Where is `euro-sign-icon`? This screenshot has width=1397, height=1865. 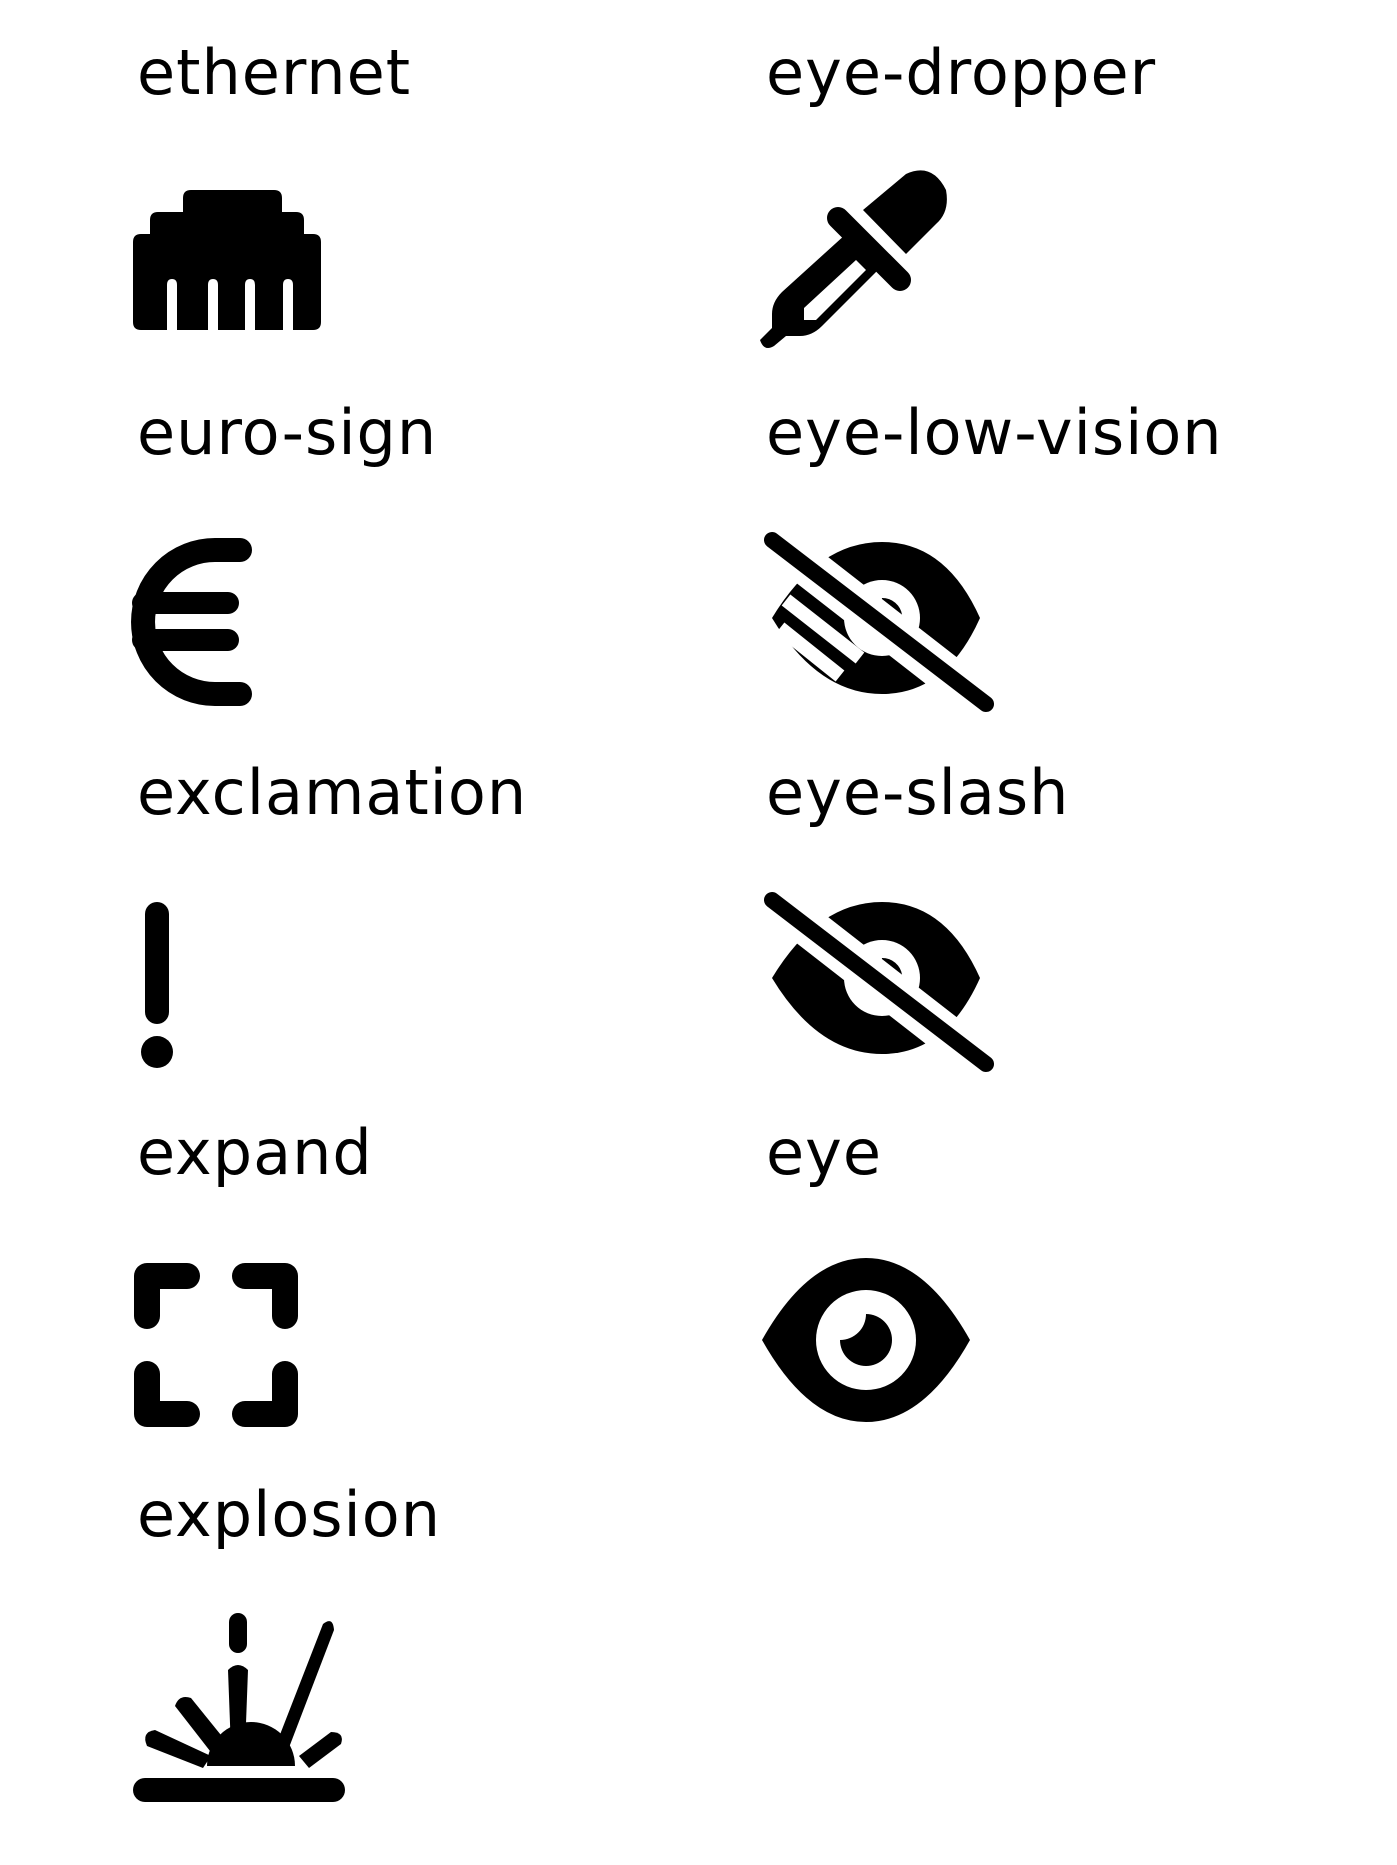 euro-sign-icon is located at coordinates (192, 622).